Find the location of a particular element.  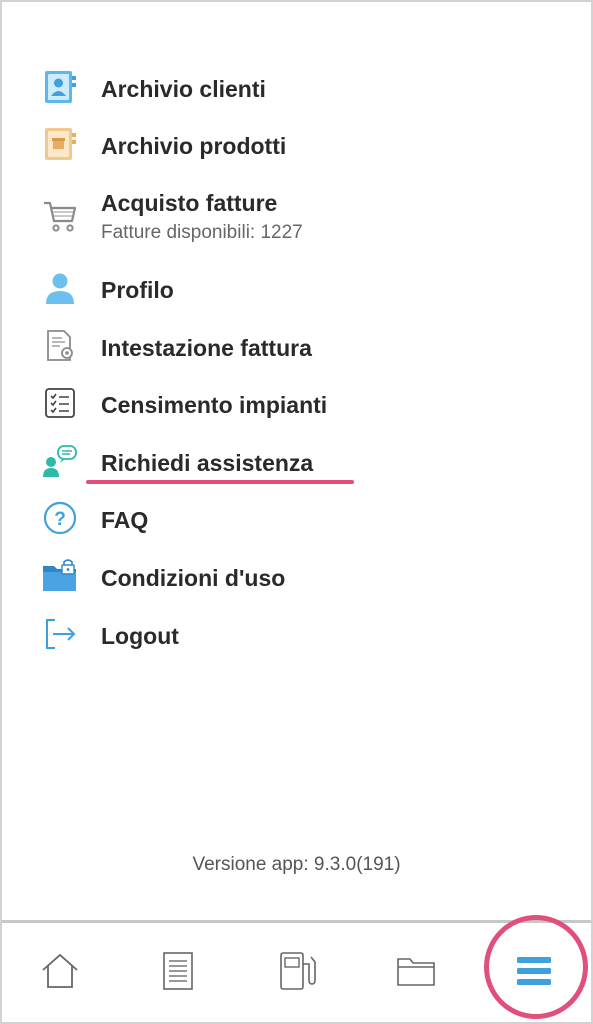

menu-item-label: Archivio clienti is located at coordinates (183, 89).